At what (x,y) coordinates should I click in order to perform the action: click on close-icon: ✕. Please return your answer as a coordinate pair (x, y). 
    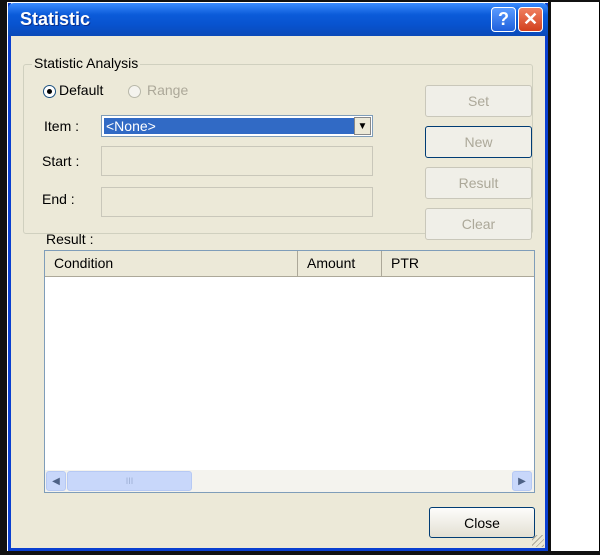
    Looking at the image, I should click on (530, 19).